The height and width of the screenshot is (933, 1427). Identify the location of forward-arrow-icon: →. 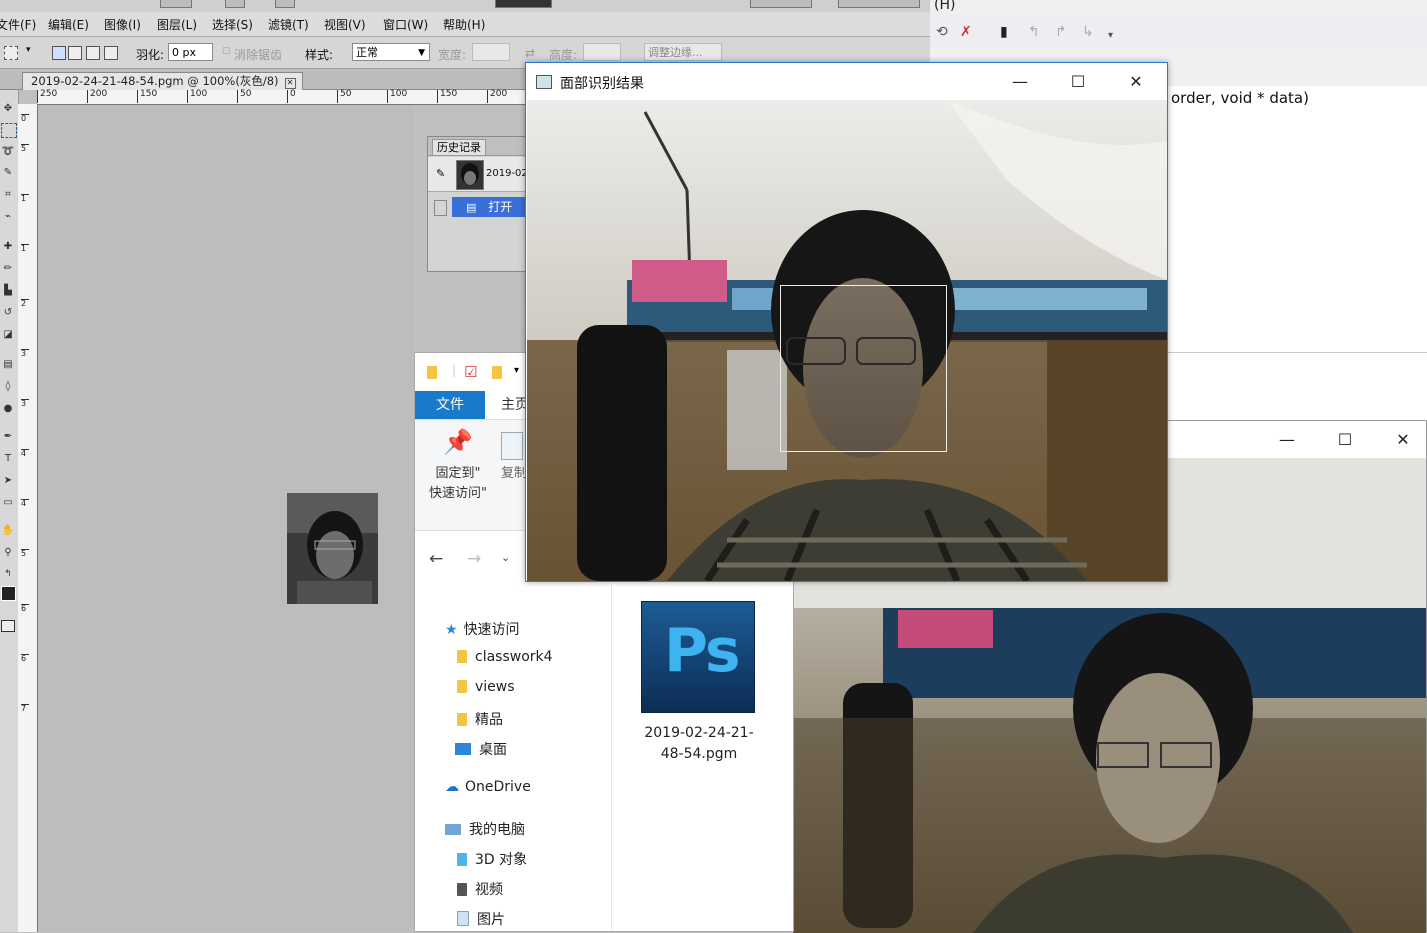
(474, 559).